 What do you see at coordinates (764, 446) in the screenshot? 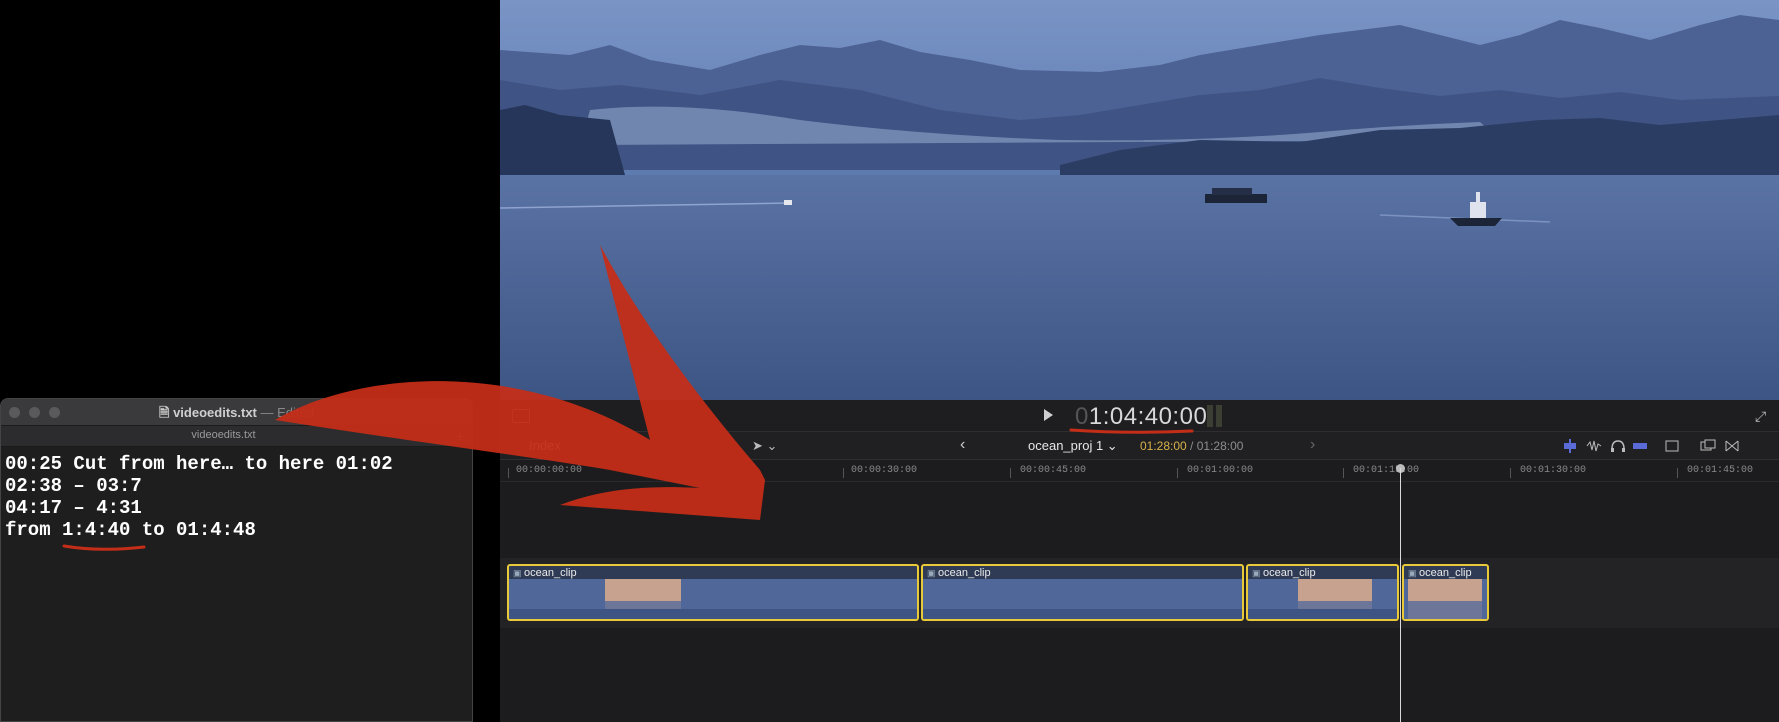
I see `select-tool-icon: ➤ ⌄` at bounding box center [764, 446].